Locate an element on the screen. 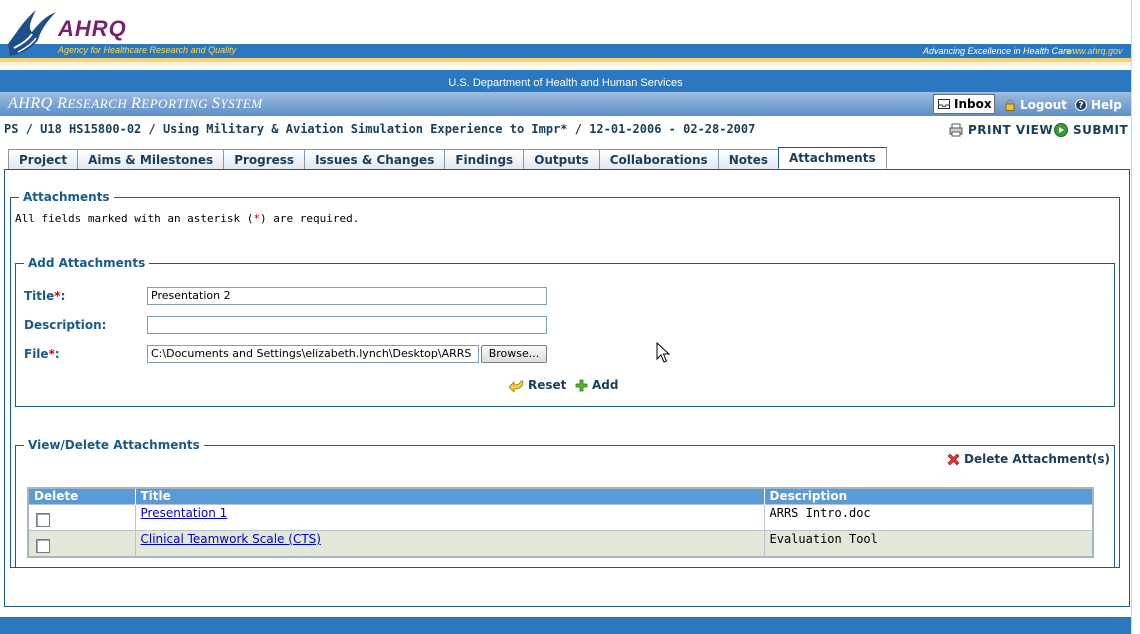  plus-icon is located at coordinates (581, 385).